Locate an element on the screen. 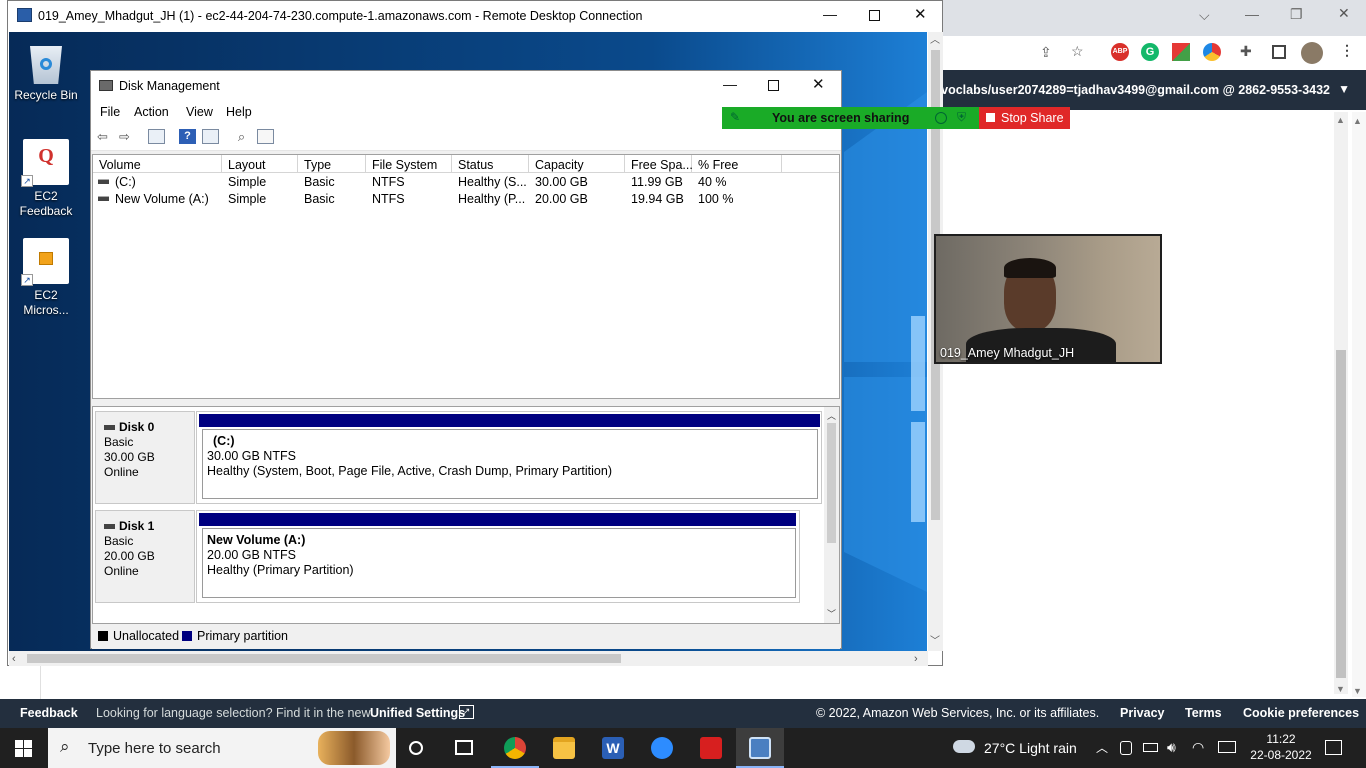 This screenshot has height=768, width=1366. disk-pane-scroll-thumb is located at coordinates (831, 483).